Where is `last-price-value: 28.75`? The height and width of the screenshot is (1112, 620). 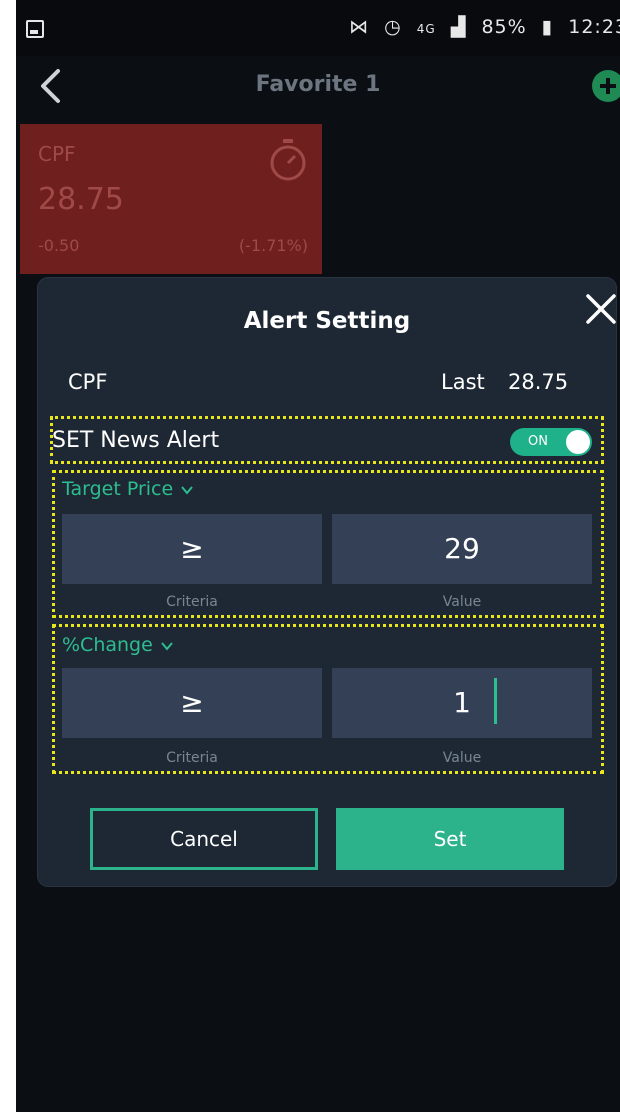 last-price-value: 28.75 is located at coordinates (538, 382).